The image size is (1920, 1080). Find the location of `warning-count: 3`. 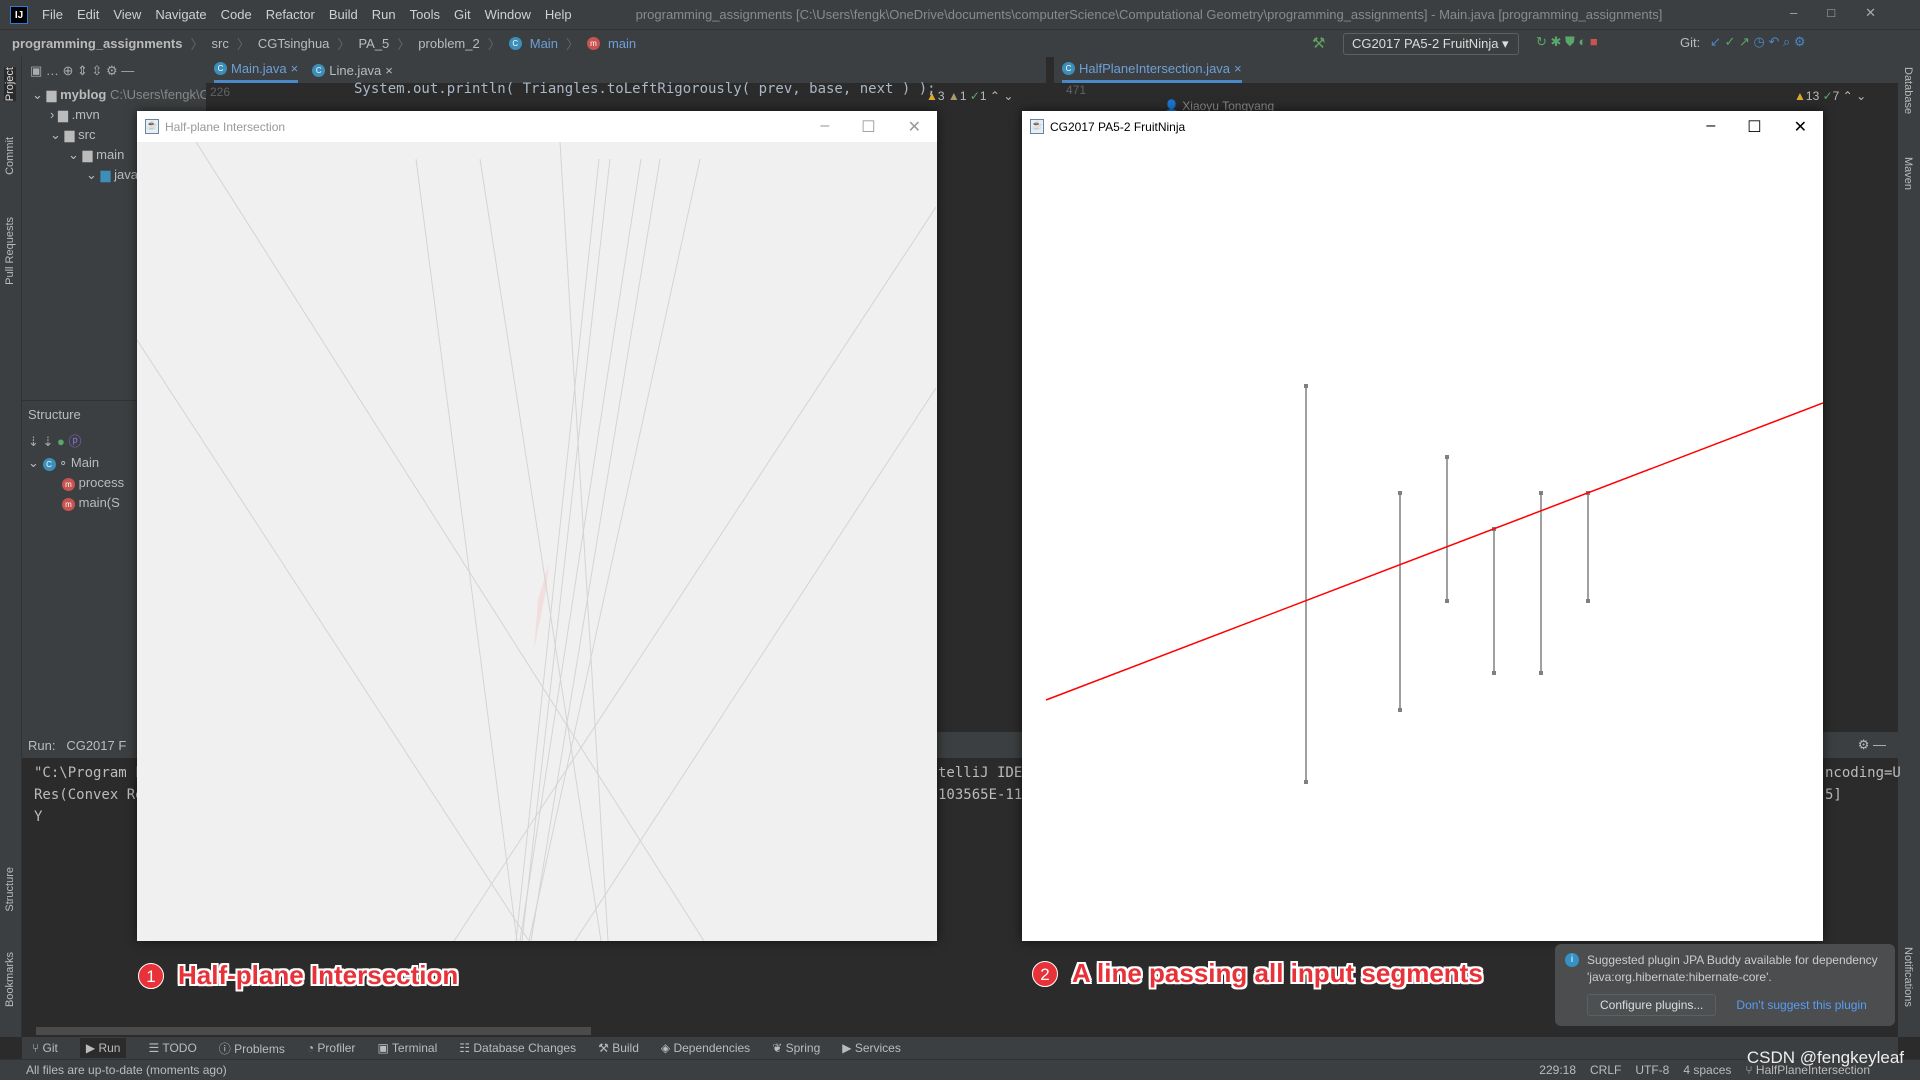

warning-count: 3 is located at coordinates (941, 96).